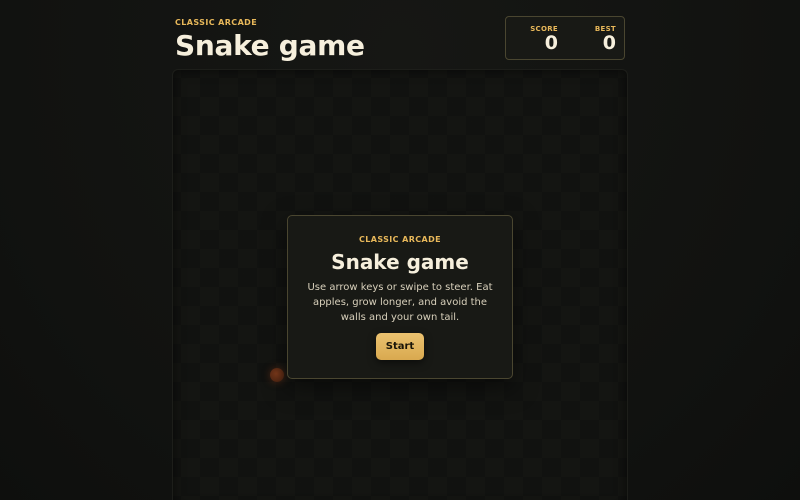  I want to click on score-value: 0, so click(551, 43).